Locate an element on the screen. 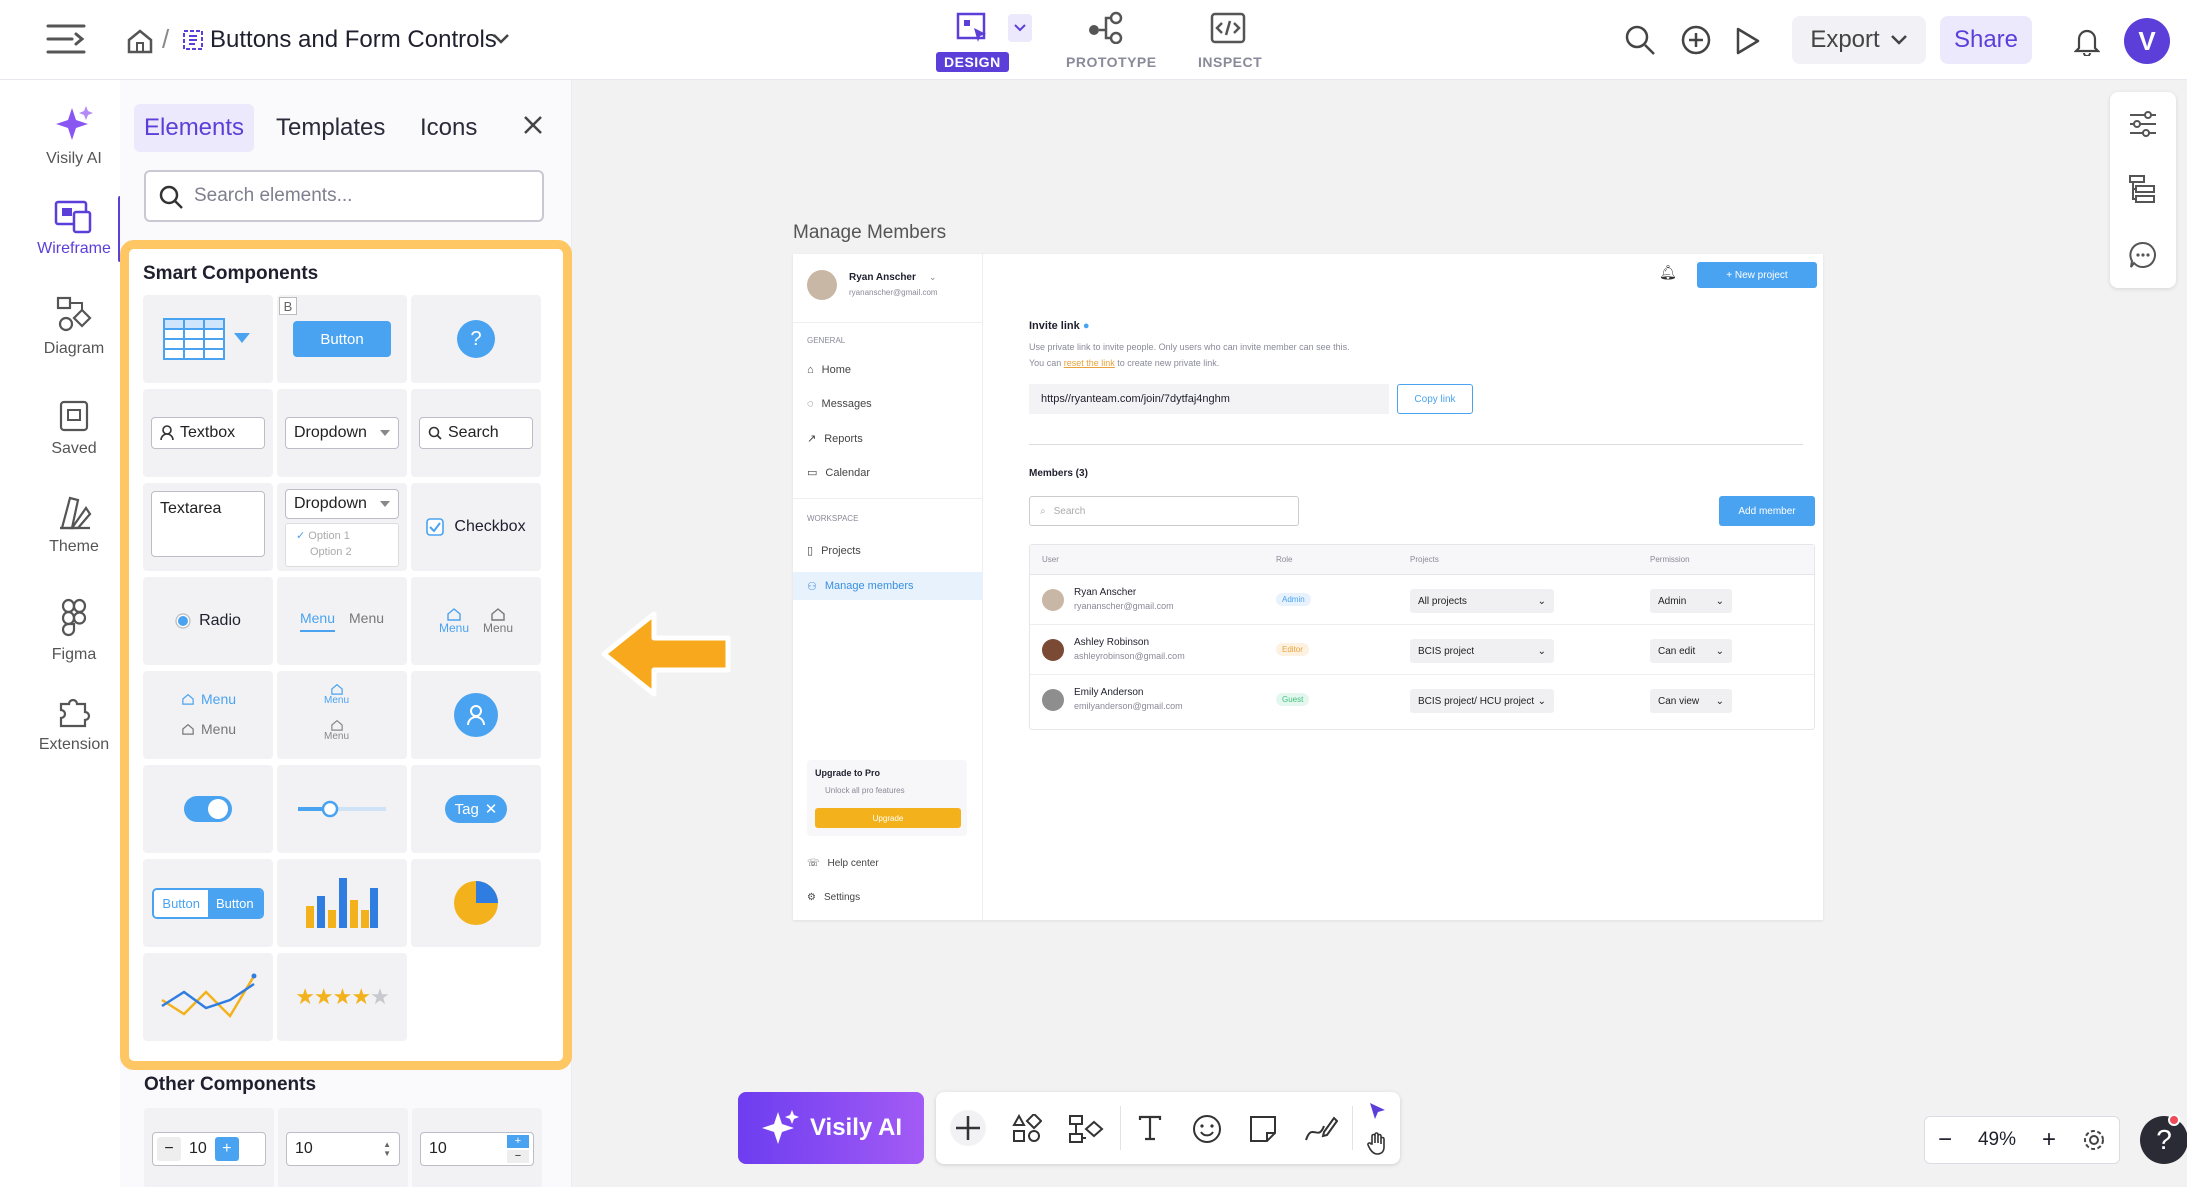  zoom-in-button: + is located at coordinates (2049, 1140).